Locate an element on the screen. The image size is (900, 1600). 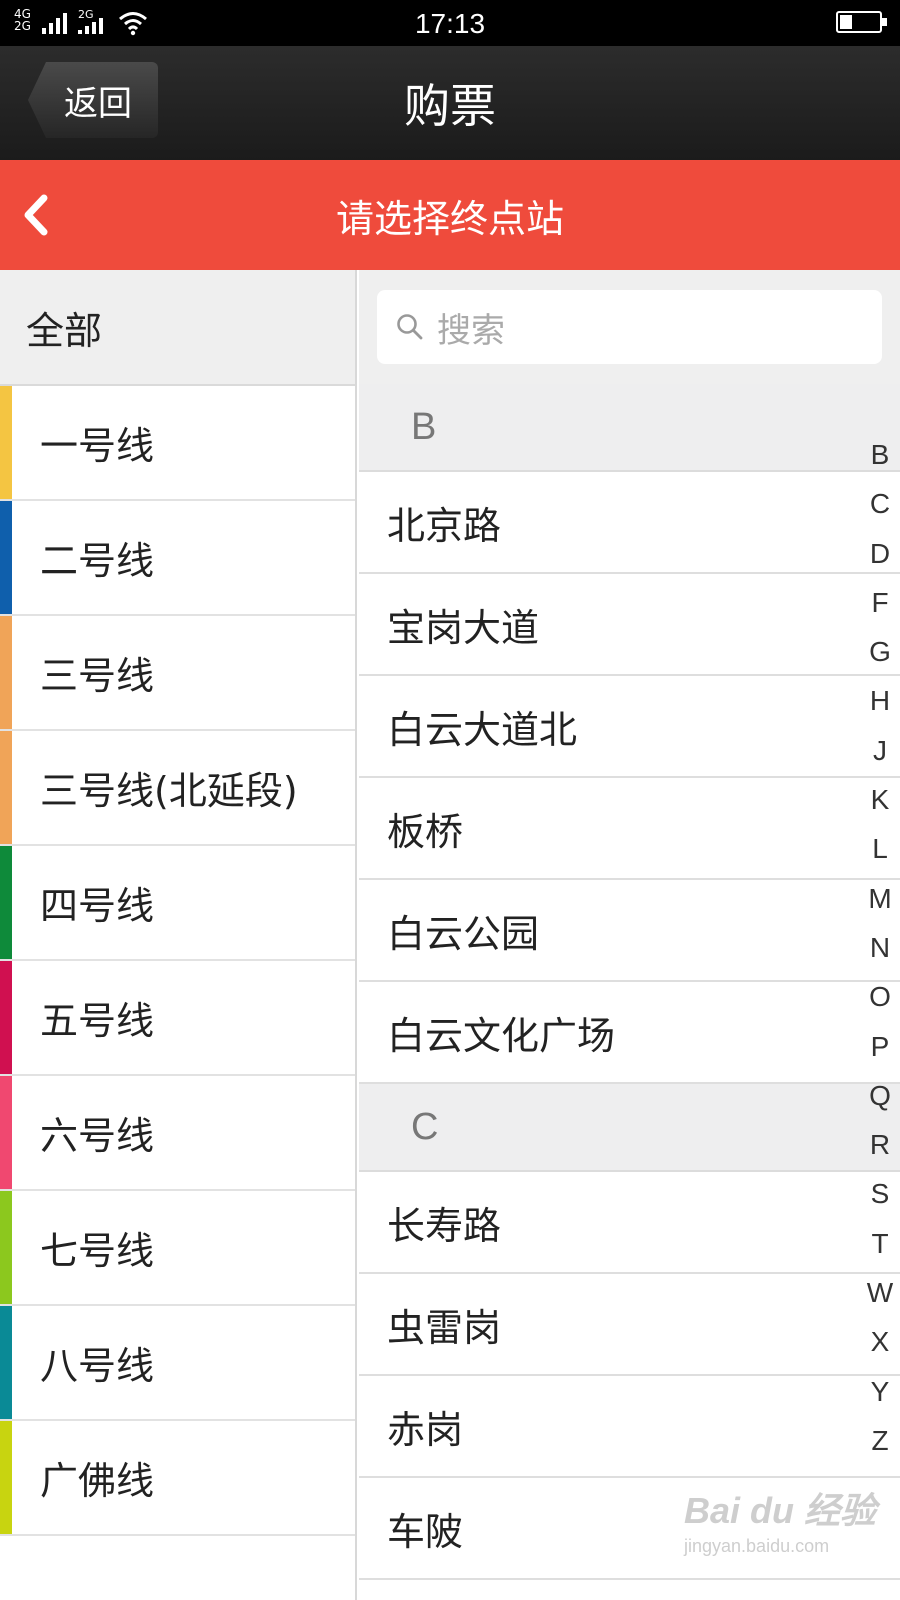
line-item: 六号线 is located at coordinates (177, 1133).